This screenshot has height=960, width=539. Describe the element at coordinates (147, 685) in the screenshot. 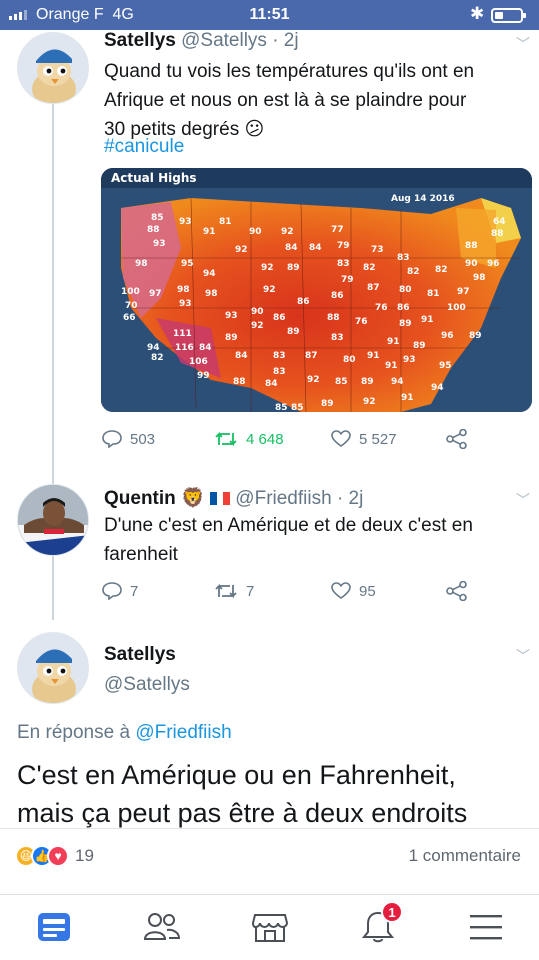

I see `author-handle-line: @Satellys` at that location.